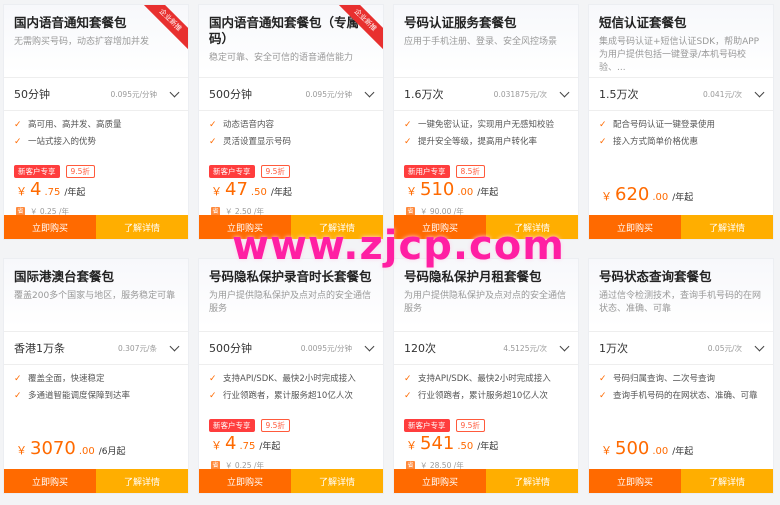 The height and width of the screenshot is (505, 780). I want to click on feature-item: ✓ 行业领跑者，累计服务超10亿人次, so click(292, 396).